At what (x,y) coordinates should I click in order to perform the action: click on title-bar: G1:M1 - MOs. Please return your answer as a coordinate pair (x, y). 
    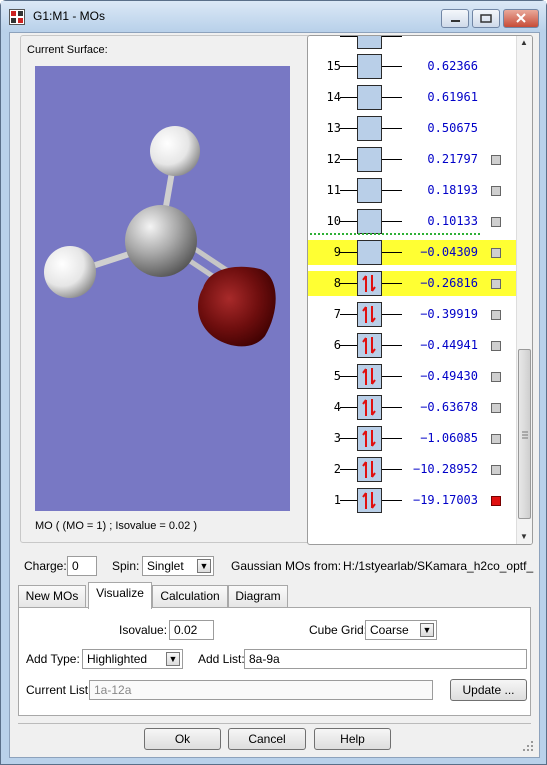
    Looking at the image, I should click on (273, 16).